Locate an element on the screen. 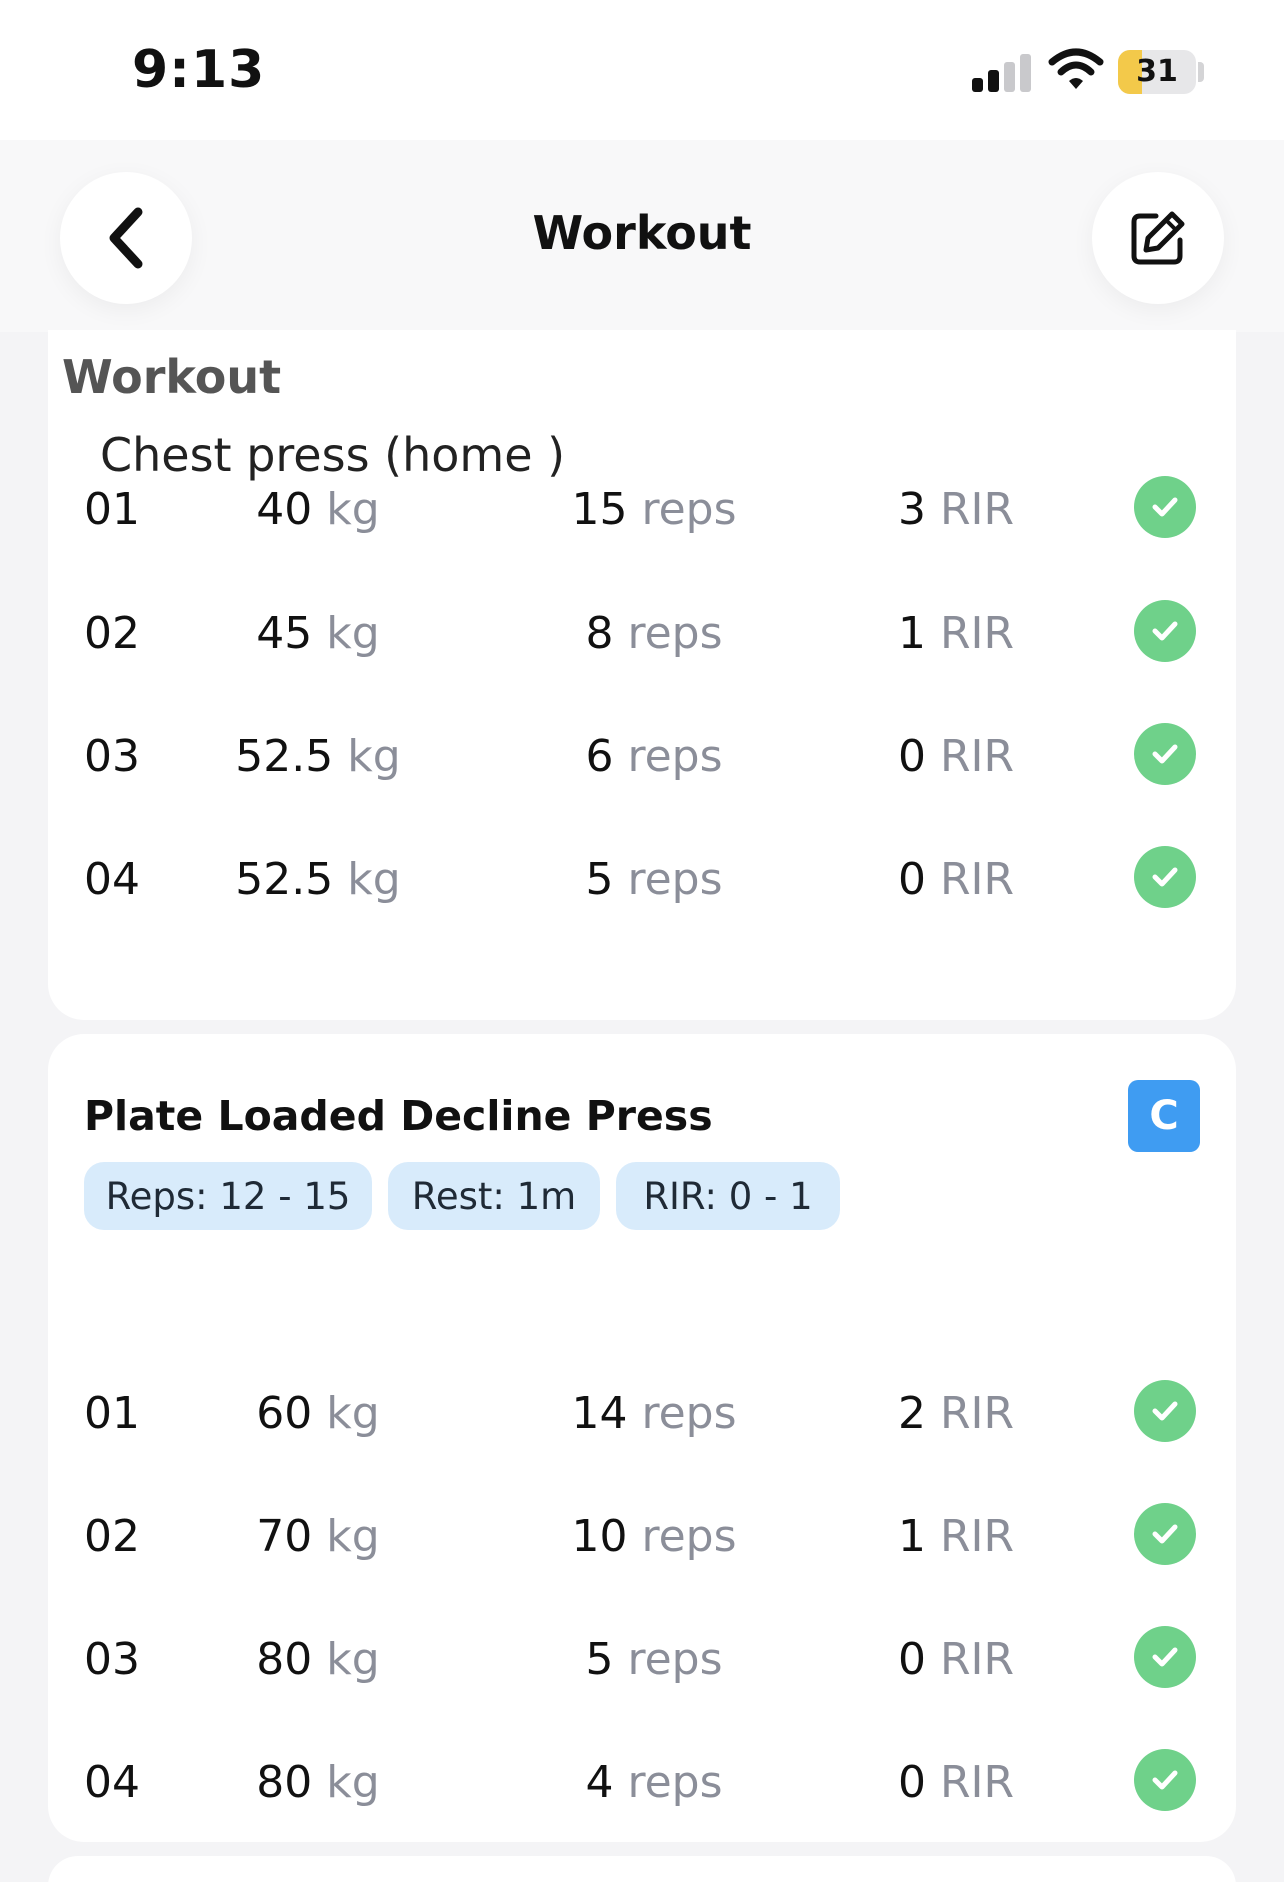  set-weight: 45 kg is located at coordinates (318, 633).